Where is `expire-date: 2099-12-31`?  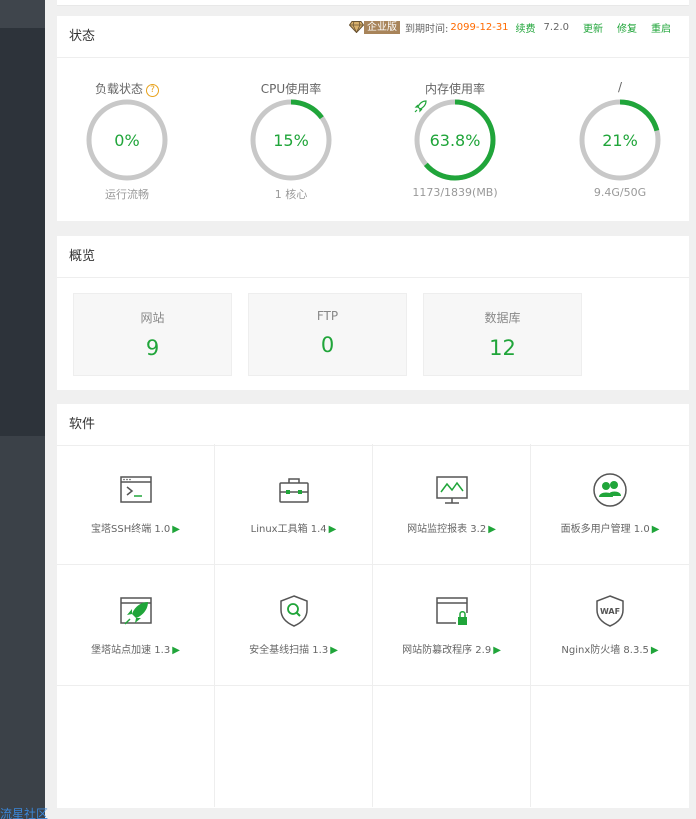
expire-date: 2099-12-31 is located at coordinates (479, 27).